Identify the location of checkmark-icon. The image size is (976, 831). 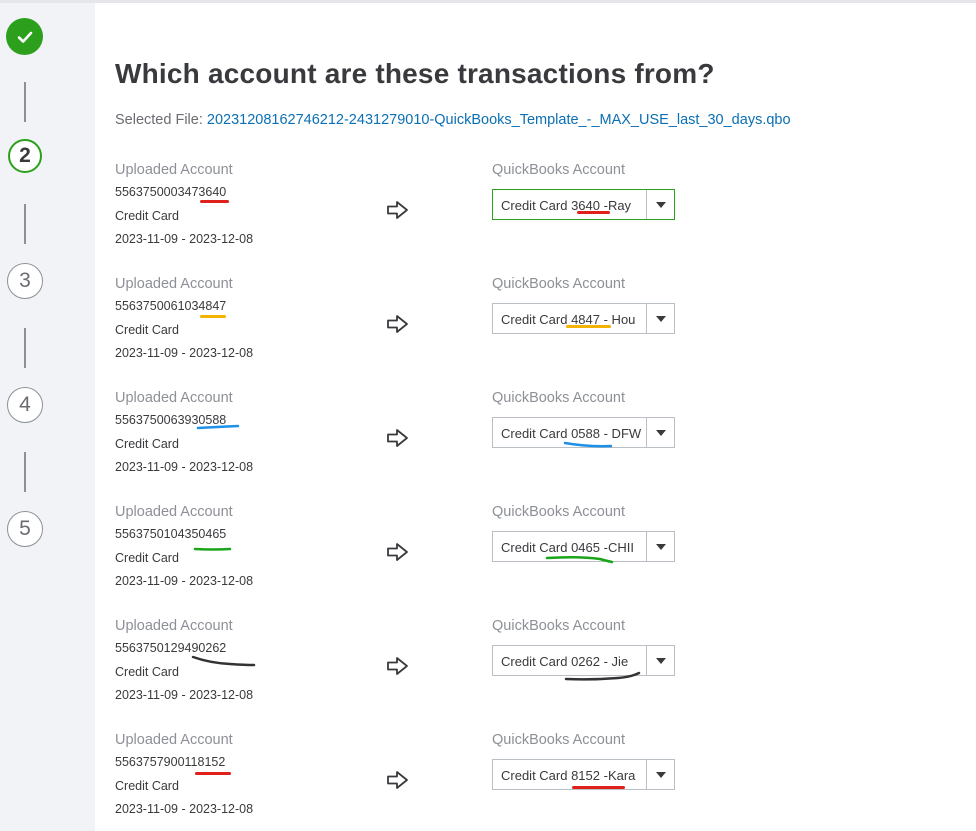
(24, 37).